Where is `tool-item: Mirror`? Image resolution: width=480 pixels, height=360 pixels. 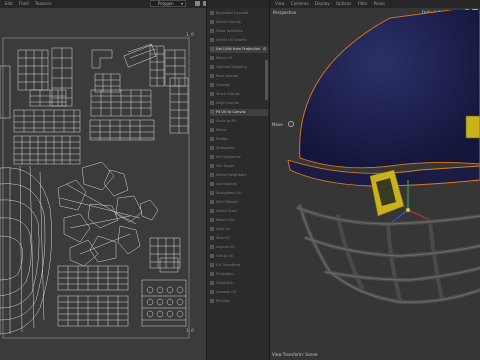
tool-item: Mirror is located at coordinates (239, 130).